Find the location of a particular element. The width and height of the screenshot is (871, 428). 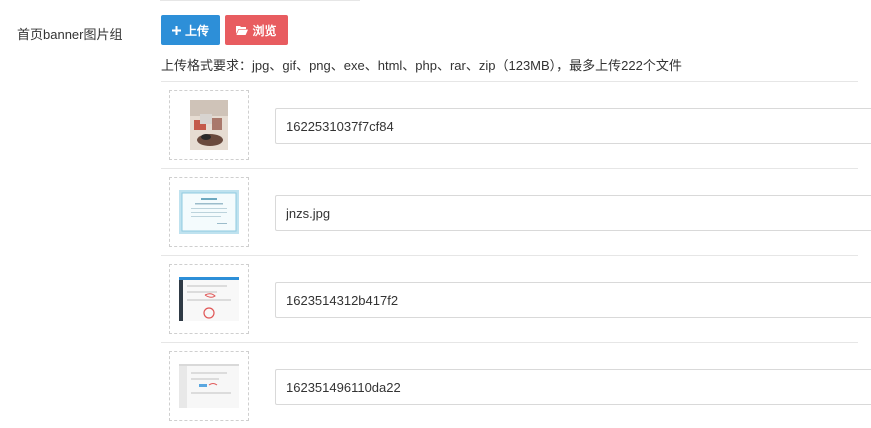

plus-icon is located at coordinates (176, 30).